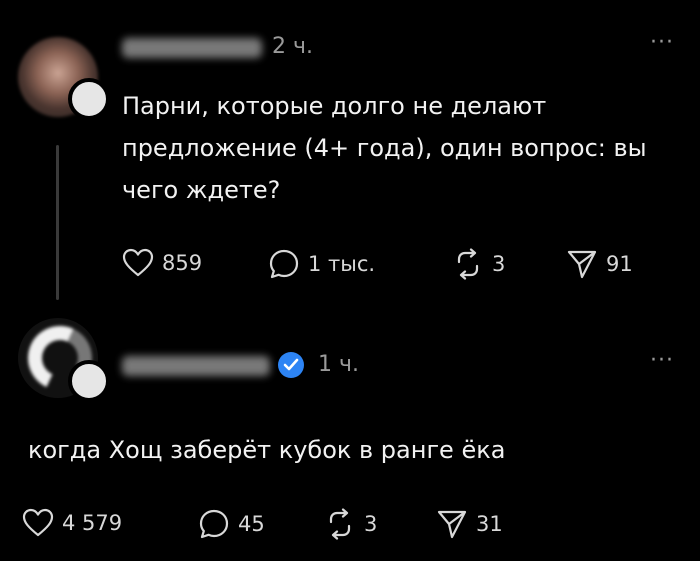  I want to click on share-count: 91, so click(619, 264).